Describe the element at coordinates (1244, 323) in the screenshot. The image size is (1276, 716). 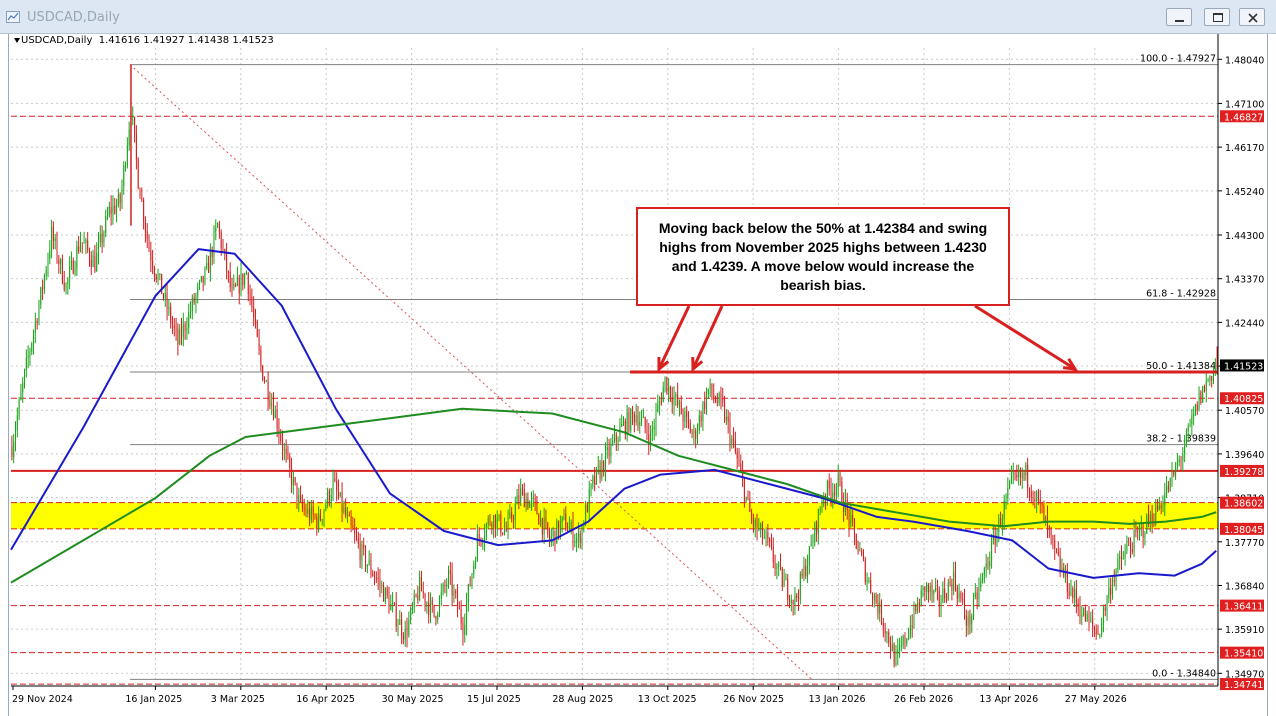
I see `price-tick-label: 1.42440` at that location.